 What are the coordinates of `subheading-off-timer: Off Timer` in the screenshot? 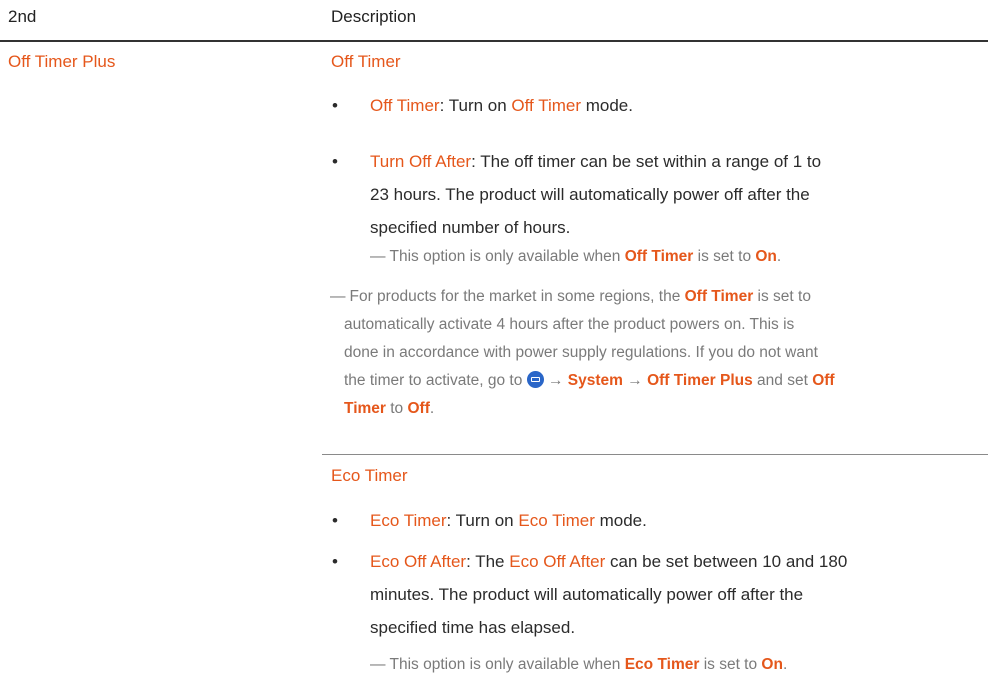 It's located at (366, 61).